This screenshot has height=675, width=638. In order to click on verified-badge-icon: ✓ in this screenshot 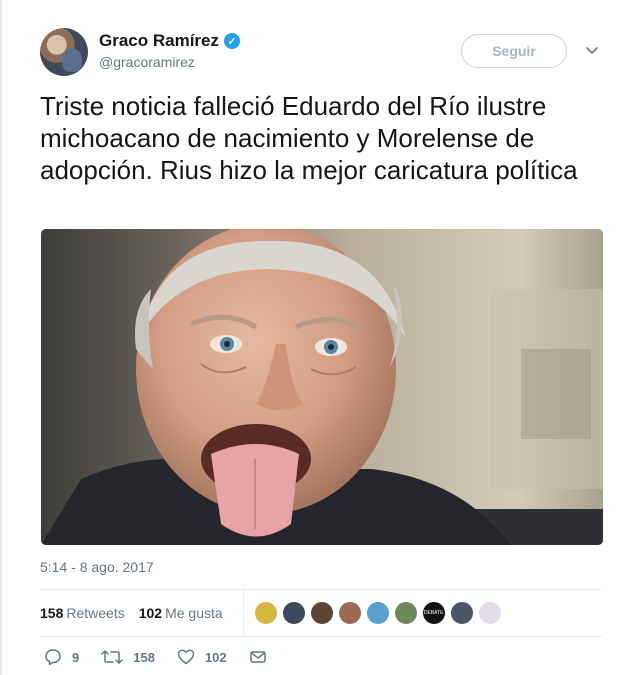, I will do `click(232, 41)`.